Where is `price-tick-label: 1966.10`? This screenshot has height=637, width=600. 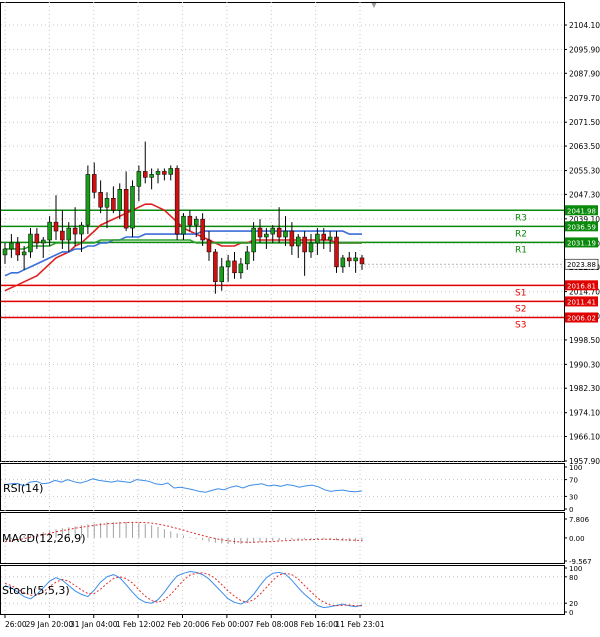
price-tick-label: 1966.10 is located at coordinates (584, 437).